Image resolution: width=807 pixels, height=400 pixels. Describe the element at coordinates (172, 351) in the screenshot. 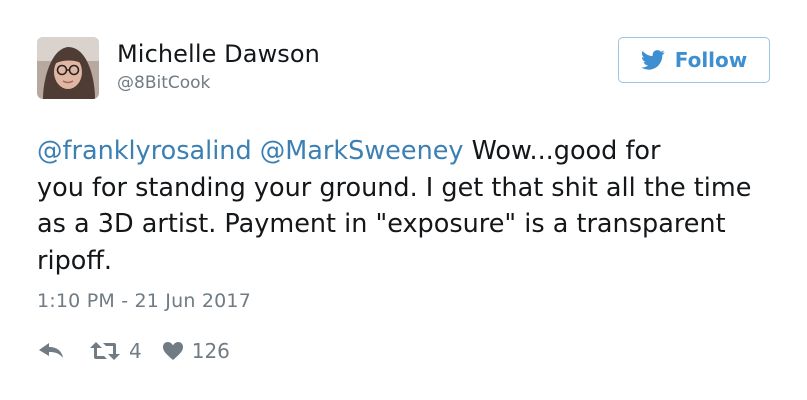

I see `heart-icon` at that location.